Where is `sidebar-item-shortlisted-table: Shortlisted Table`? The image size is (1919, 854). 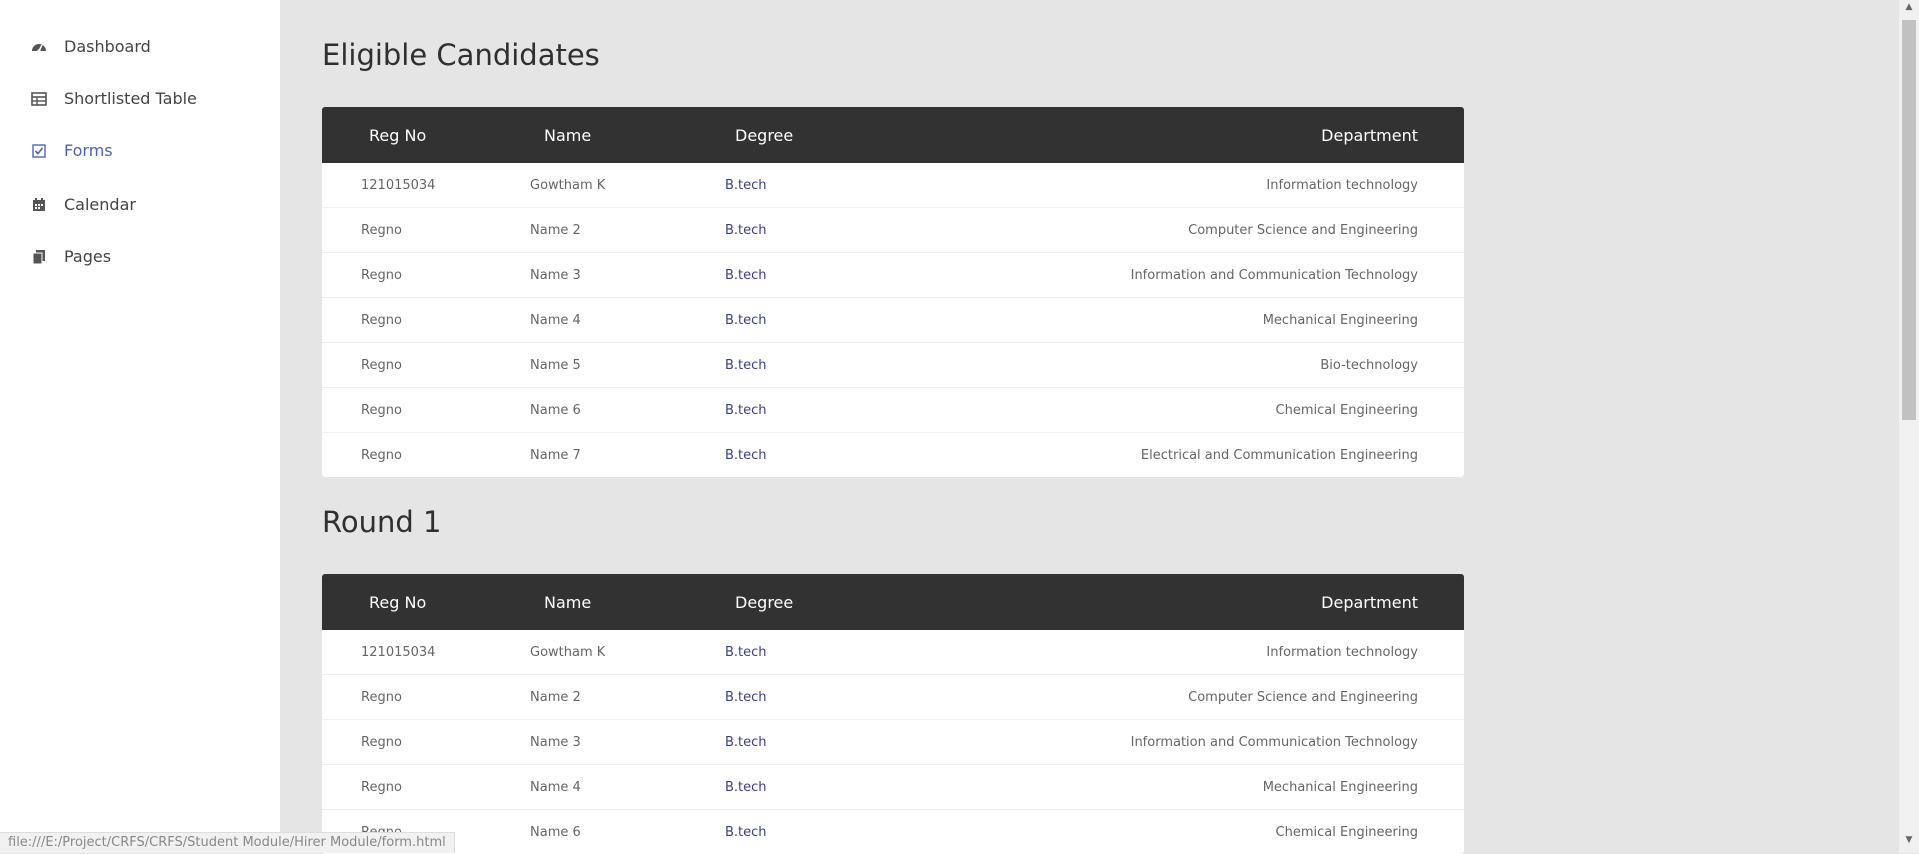
sidebar-item-shortlisted-table: Shortlisted Table is located at coordinates (113, 98).